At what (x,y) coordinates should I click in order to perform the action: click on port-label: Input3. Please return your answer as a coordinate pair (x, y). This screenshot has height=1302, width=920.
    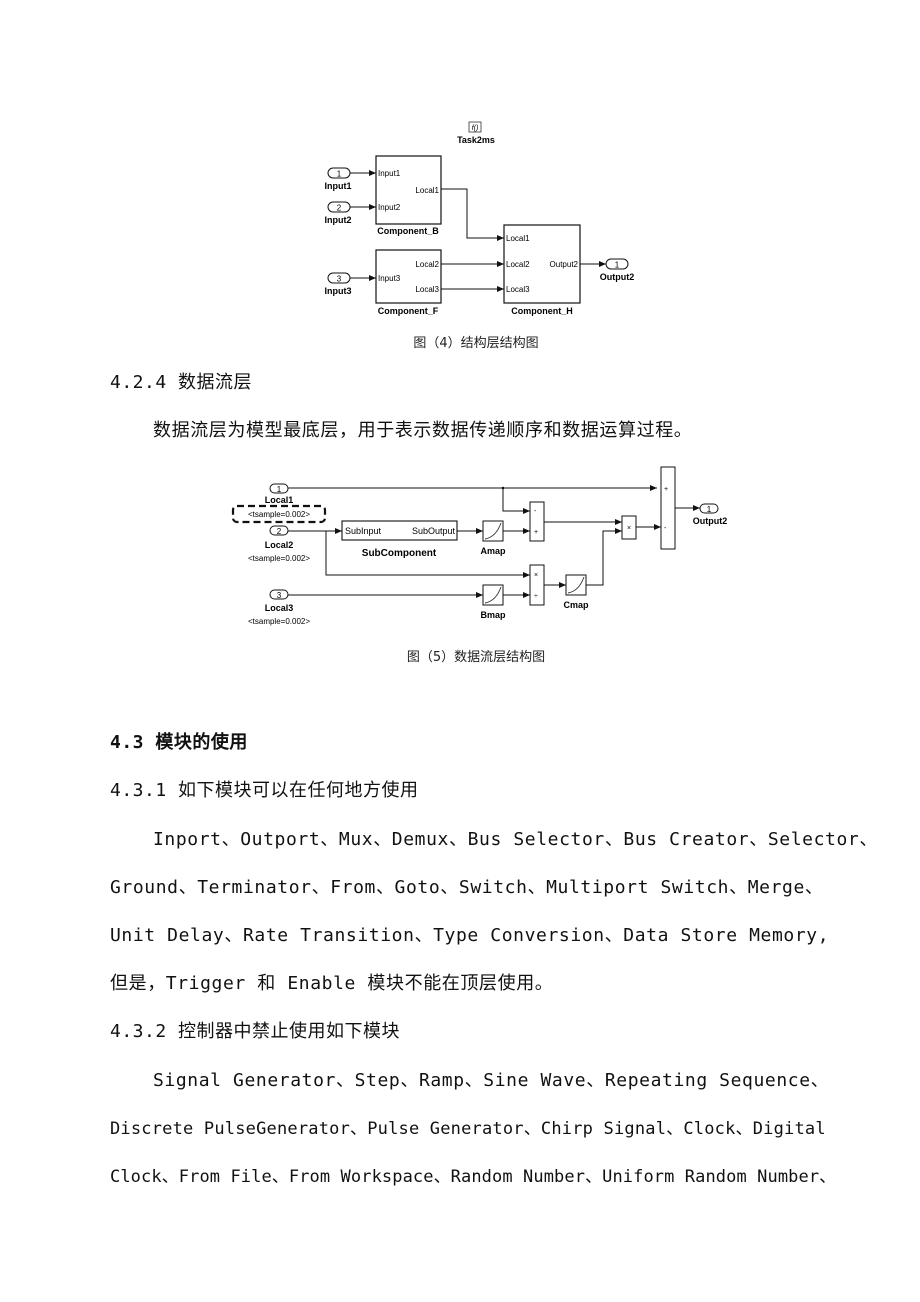
    Looking at the image, I should click on (389, 278).